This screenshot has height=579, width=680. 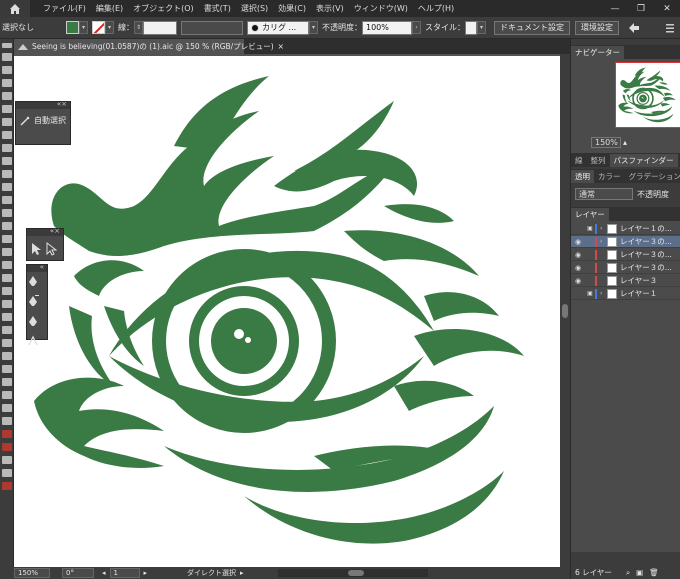 I want to click on rotate-tool-icon, so click(x=7, y=226).